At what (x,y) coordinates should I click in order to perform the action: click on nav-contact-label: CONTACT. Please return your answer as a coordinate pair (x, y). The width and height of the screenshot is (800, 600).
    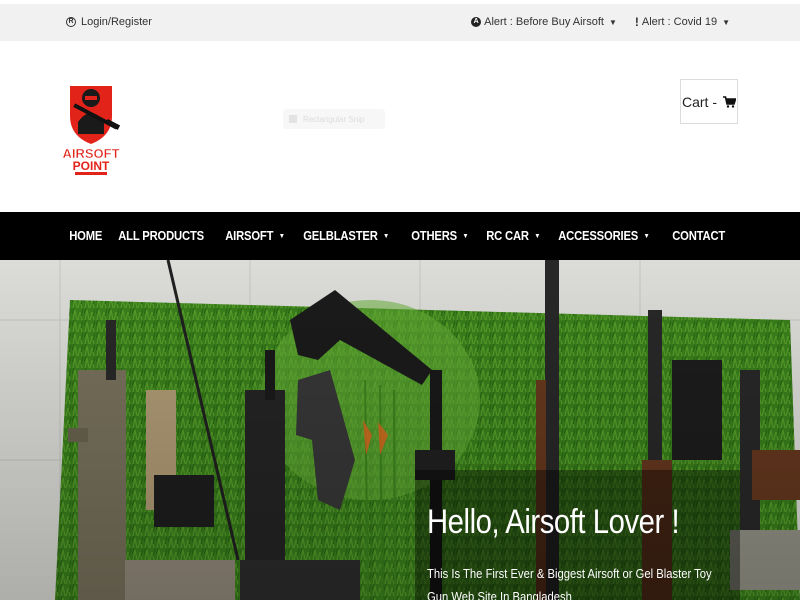
    Looking at the image, I should click on (699, 236).